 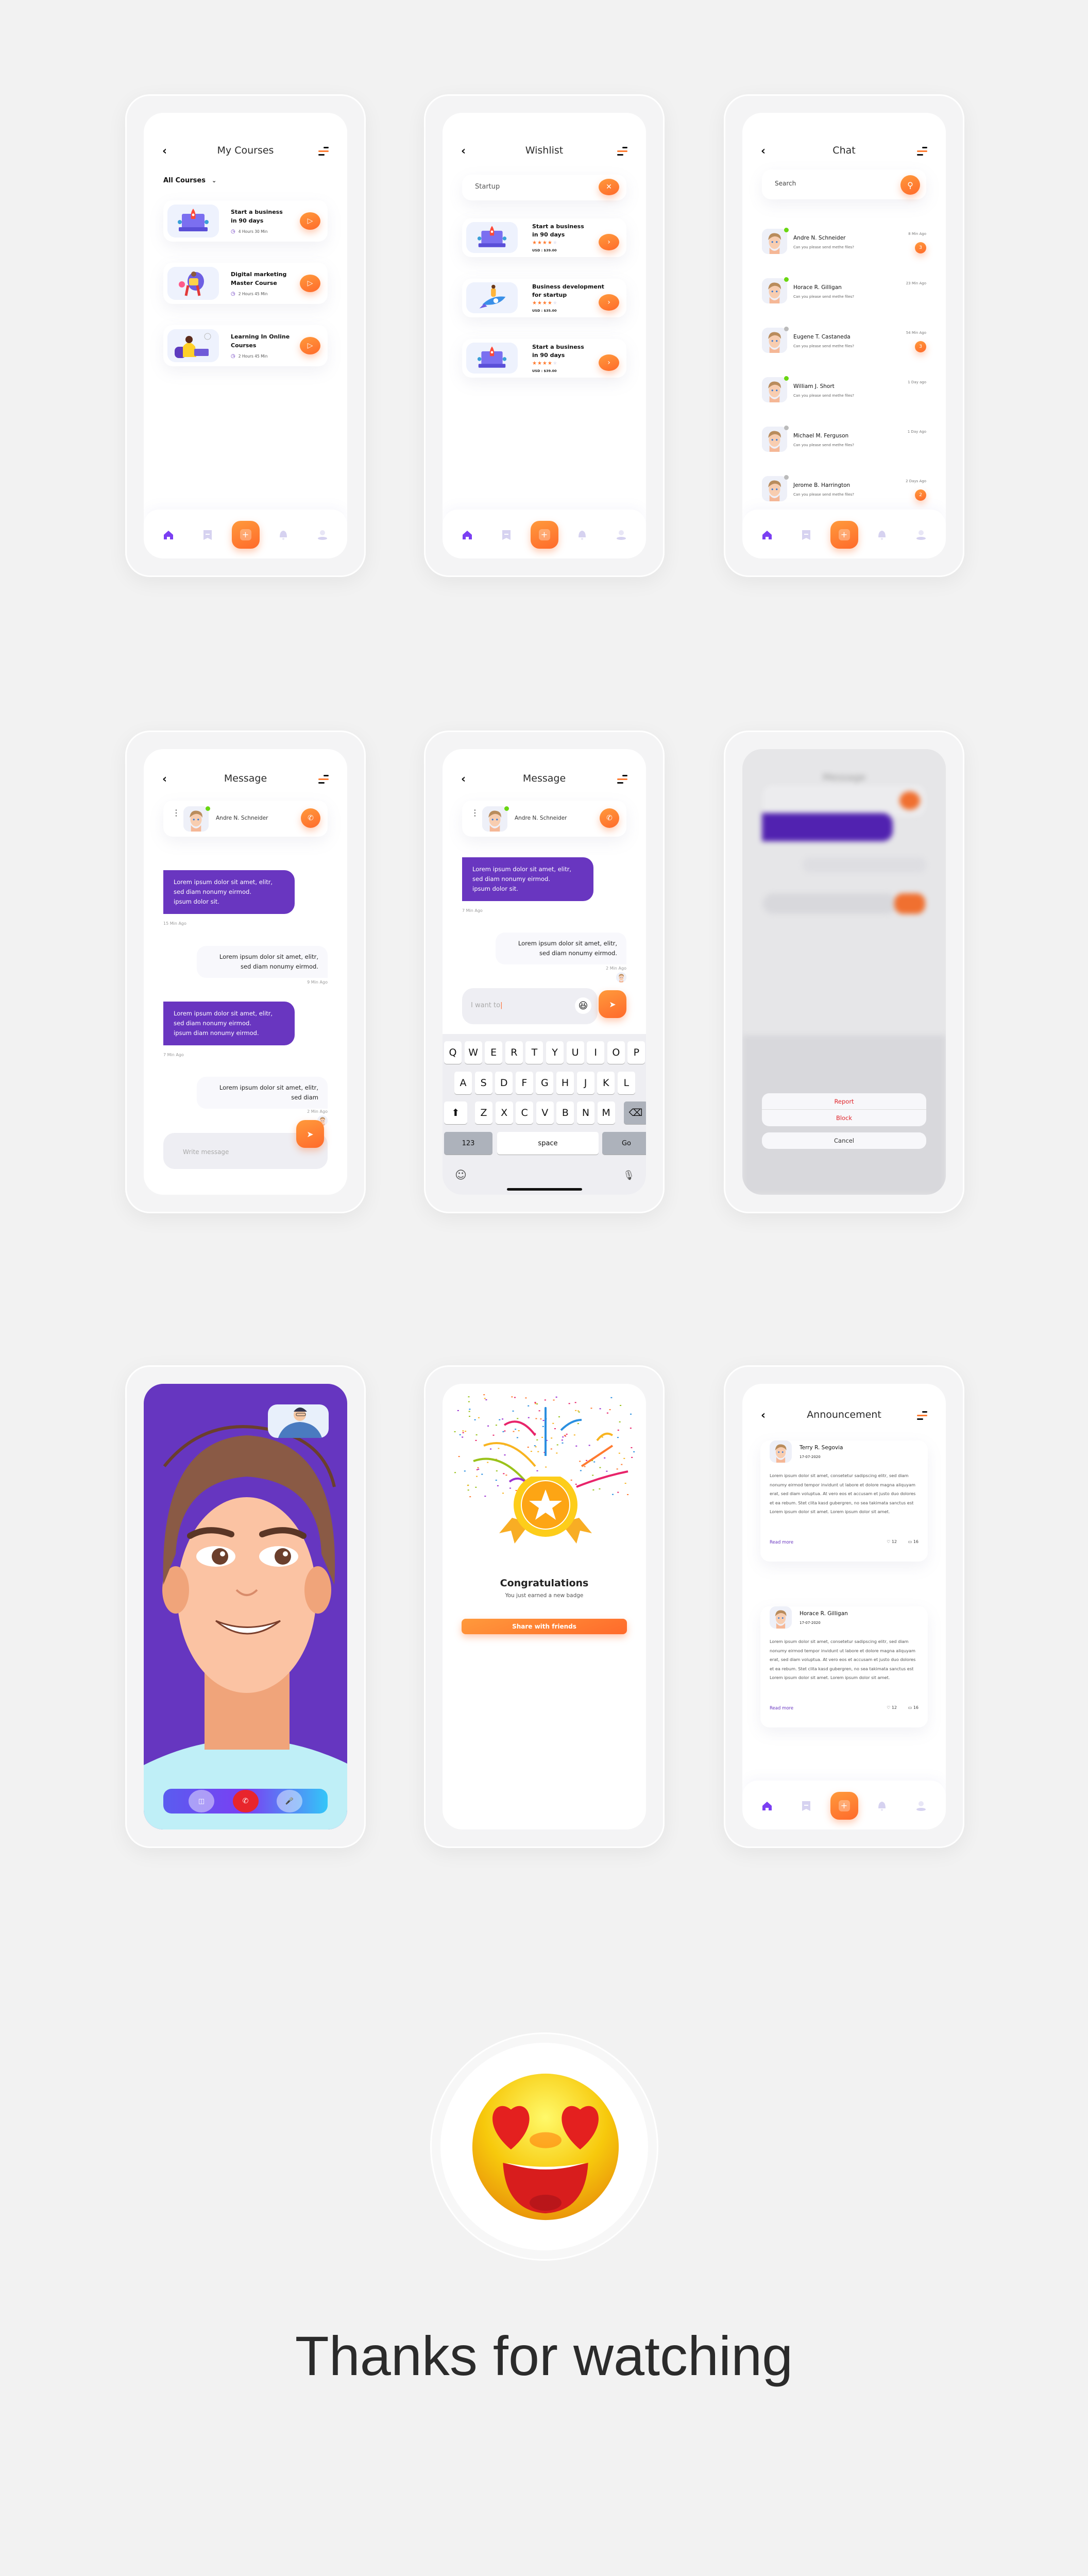 I want to click on clear-search-button: ✕, so click(x=609, y=187).